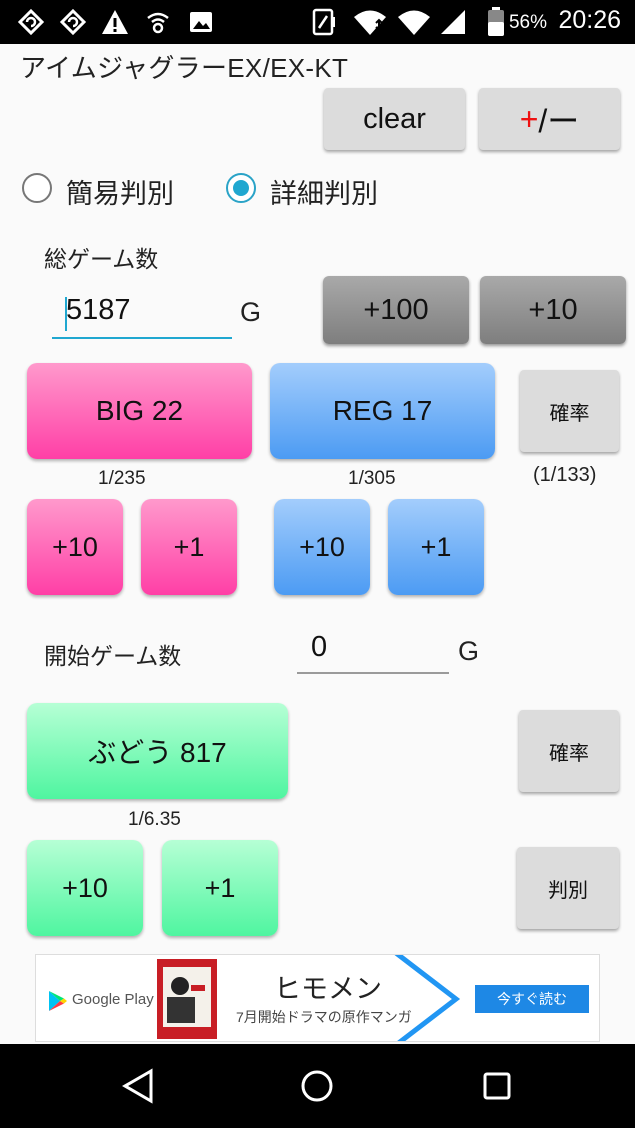 The image size is (635, 1128). What do you see at coordinates (527, 22) in the screenshot?
I see `battery-percent: 56%` at bounding box center [527, 22].